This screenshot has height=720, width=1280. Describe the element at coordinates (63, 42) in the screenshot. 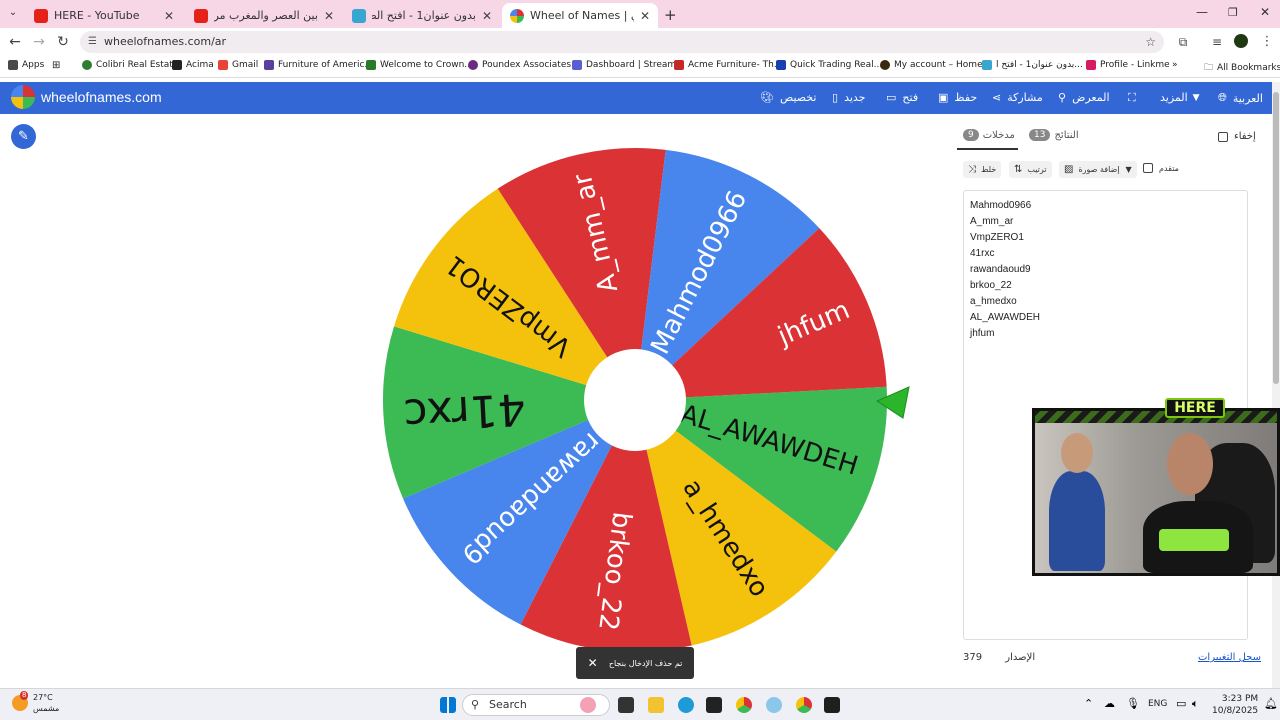

I see `reload-icon: ↻` at that location.